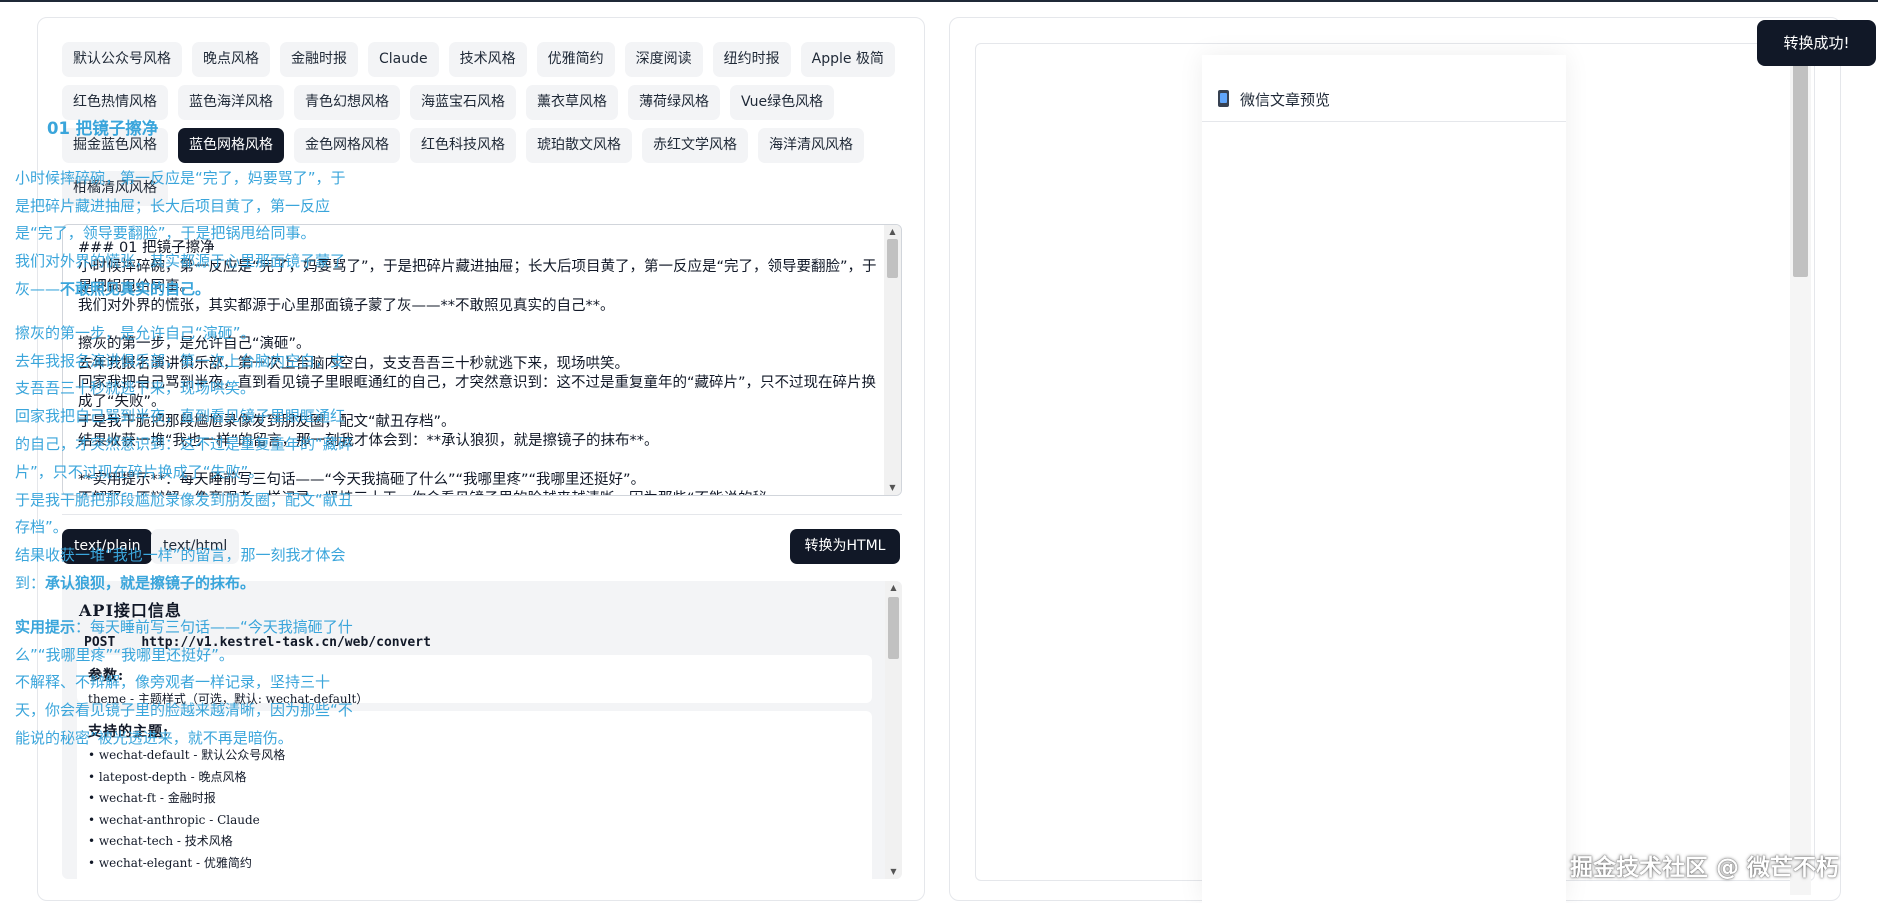  Describe the element at coordinates (174, 819) in the screenshot. I see `api-theme-item: • wechat-anthropic - Claude` at that location.